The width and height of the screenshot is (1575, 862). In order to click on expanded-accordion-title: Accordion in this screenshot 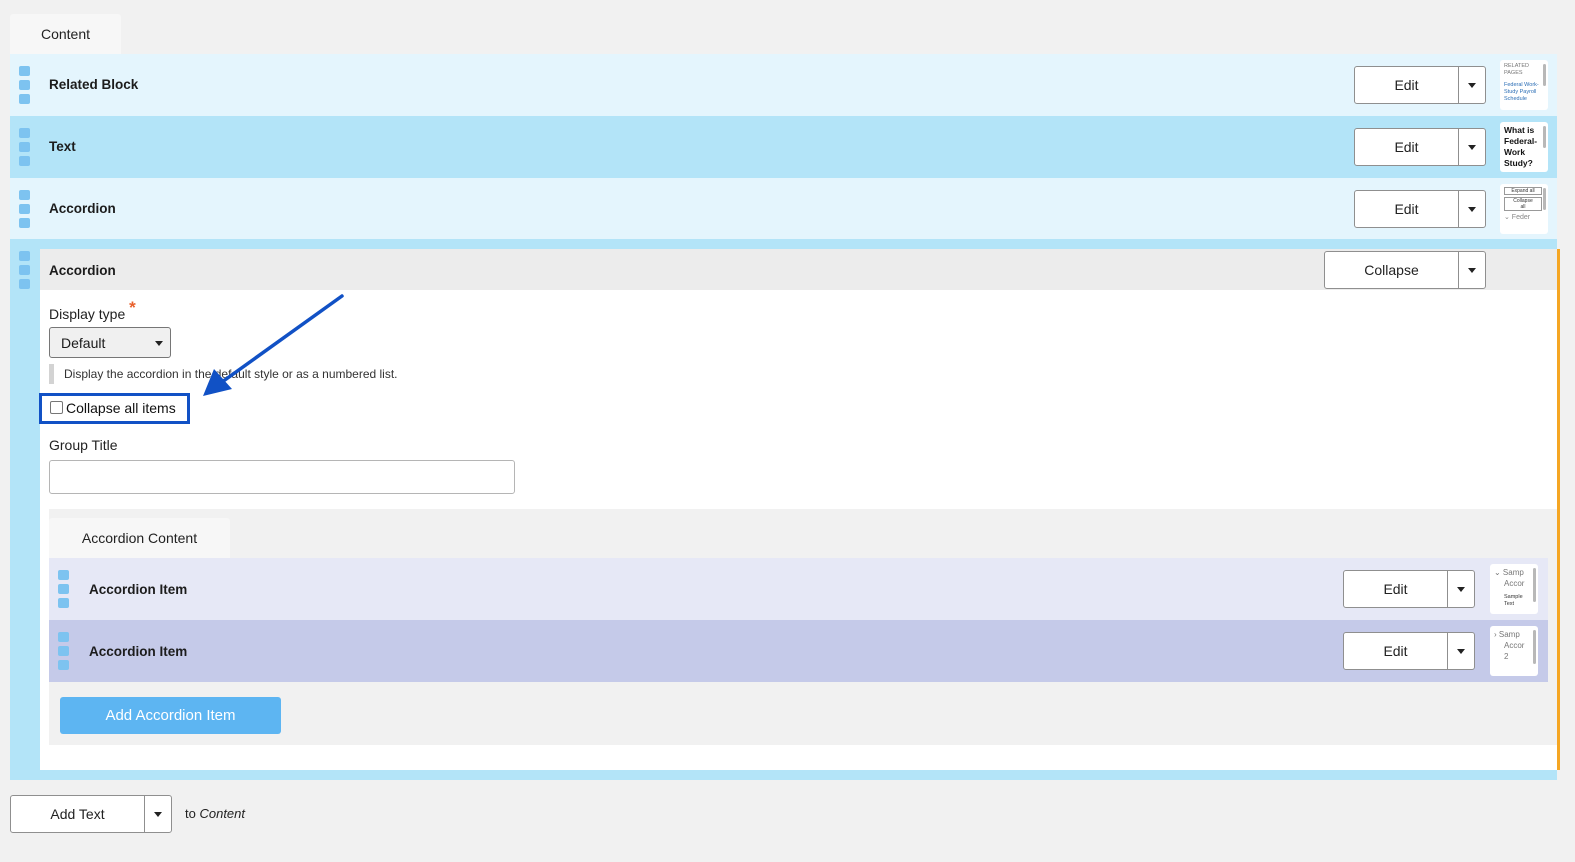, I will do `click(82, 270)`.